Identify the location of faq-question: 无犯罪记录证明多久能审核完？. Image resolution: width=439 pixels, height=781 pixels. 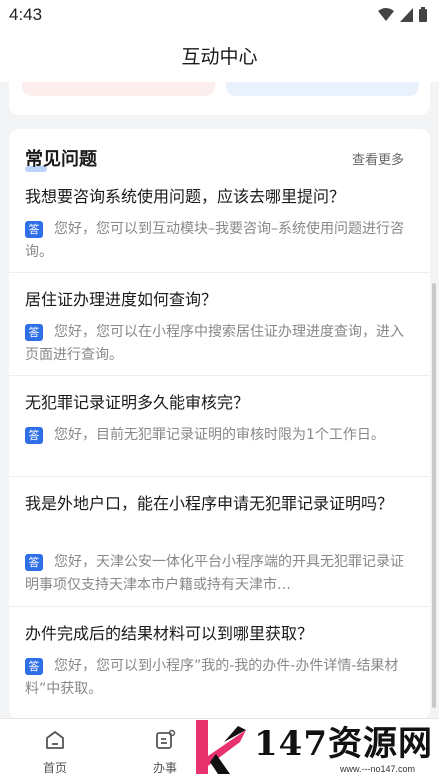
(137, 402).